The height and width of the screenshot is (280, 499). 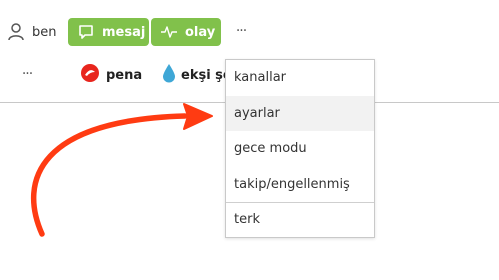 I want to click on user-label: ben, so click(x=44, y=32).